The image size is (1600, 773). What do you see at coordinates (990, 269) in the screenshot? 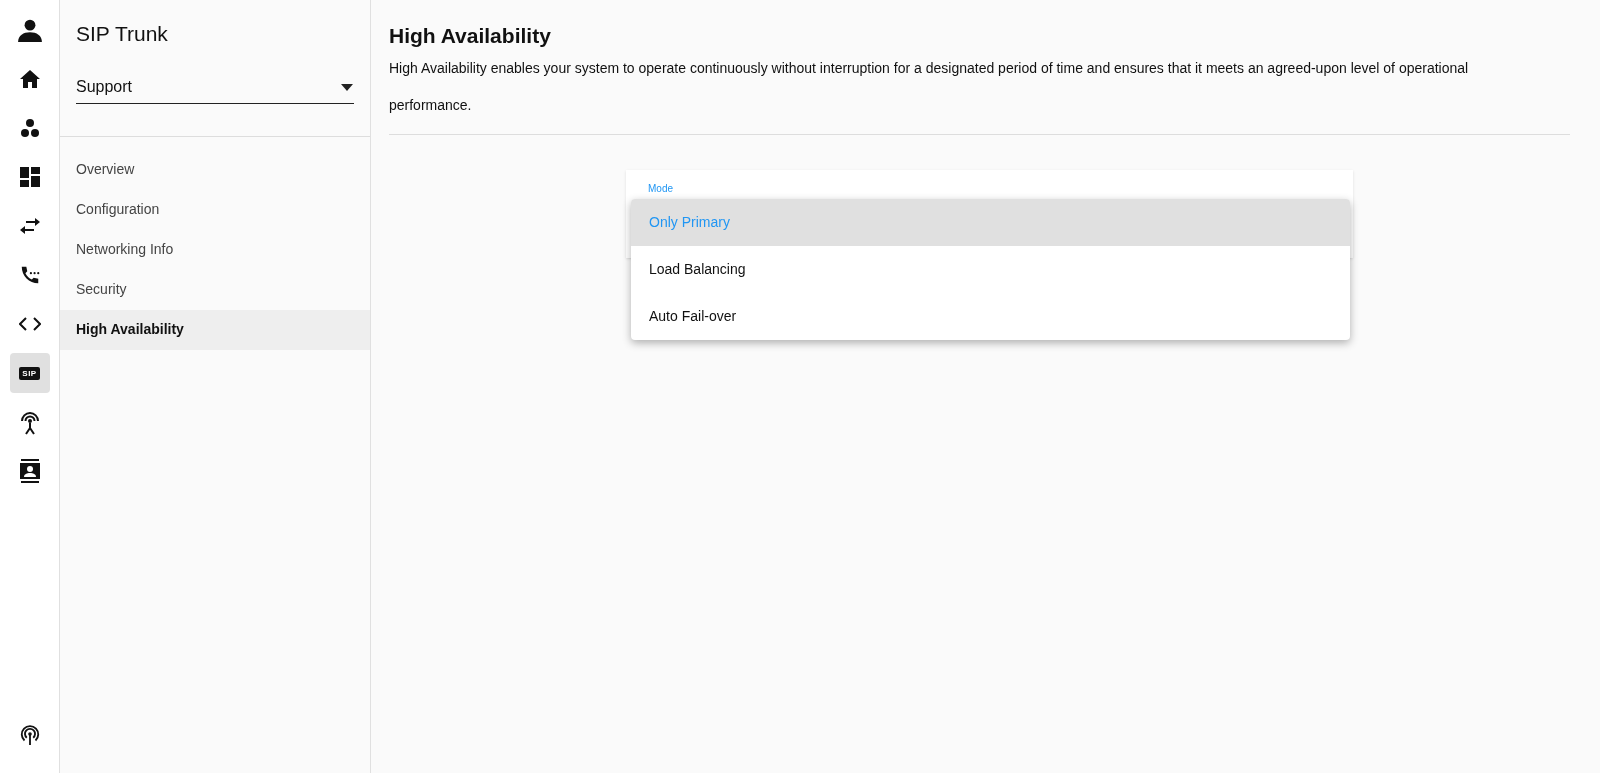
I see `menu-option: Load Balancing` at bounding box center [990, 269].